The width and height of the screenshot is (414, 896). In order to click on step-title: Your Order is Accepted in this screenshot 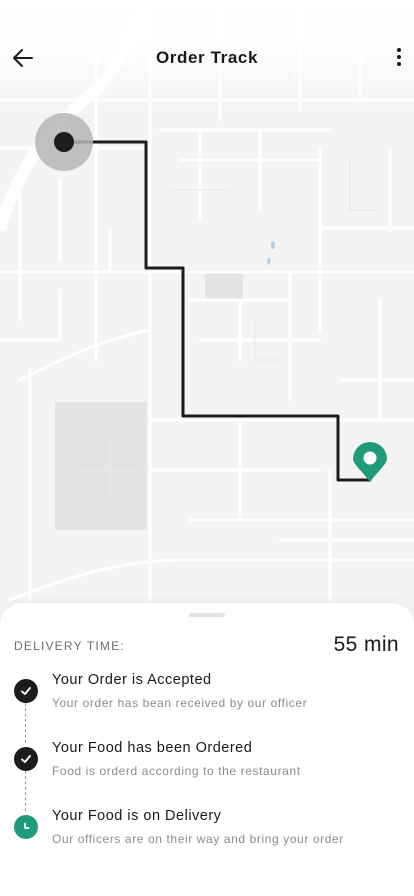, I will do `click(132, 680)`.